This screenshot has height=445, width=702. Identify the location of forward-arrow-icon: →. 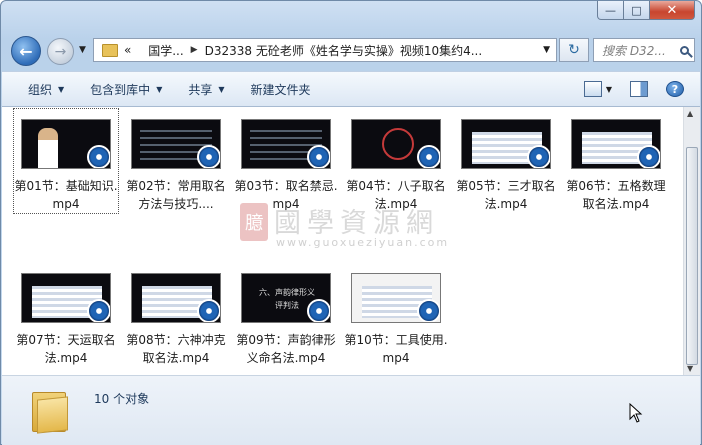
(60, 51).